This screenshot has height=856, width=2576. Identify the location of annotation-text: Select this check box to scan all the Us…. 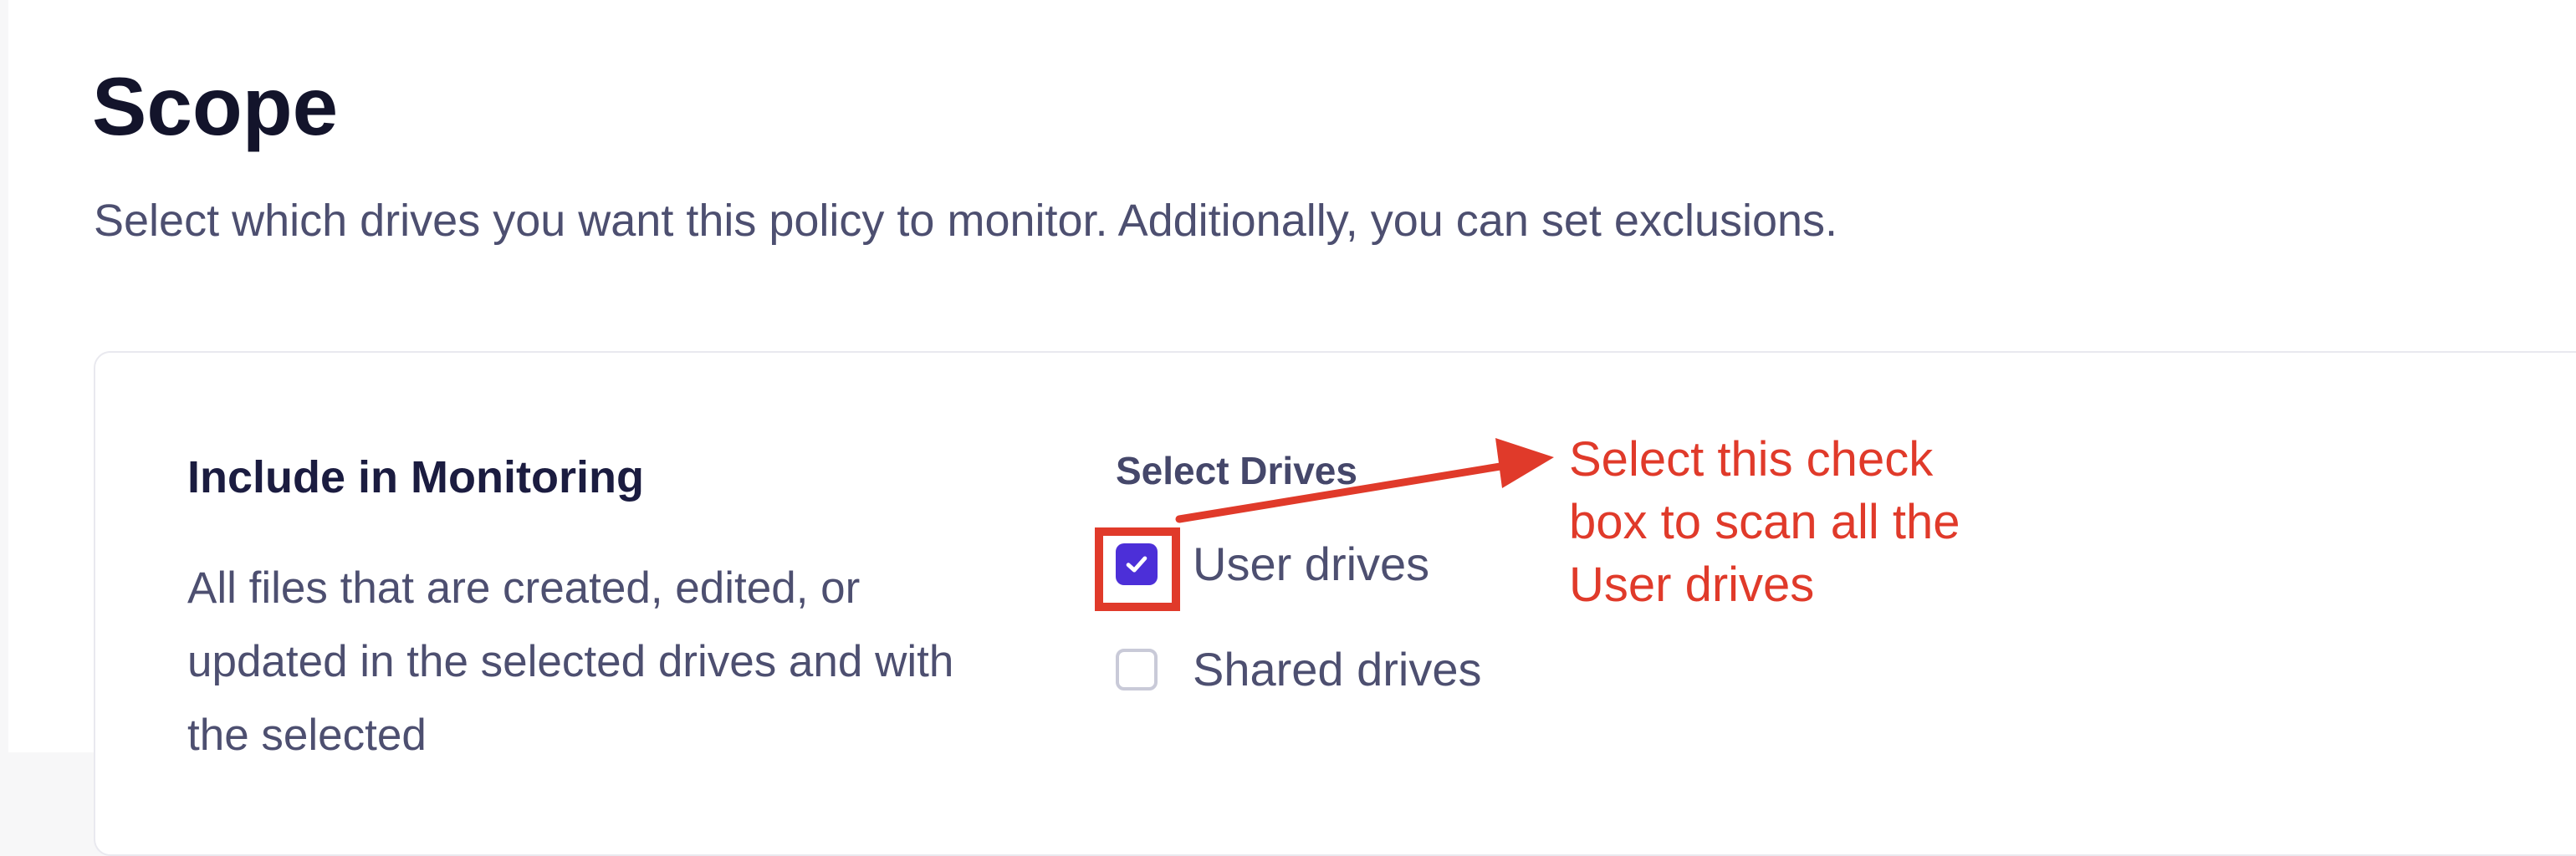
(1764, 522).